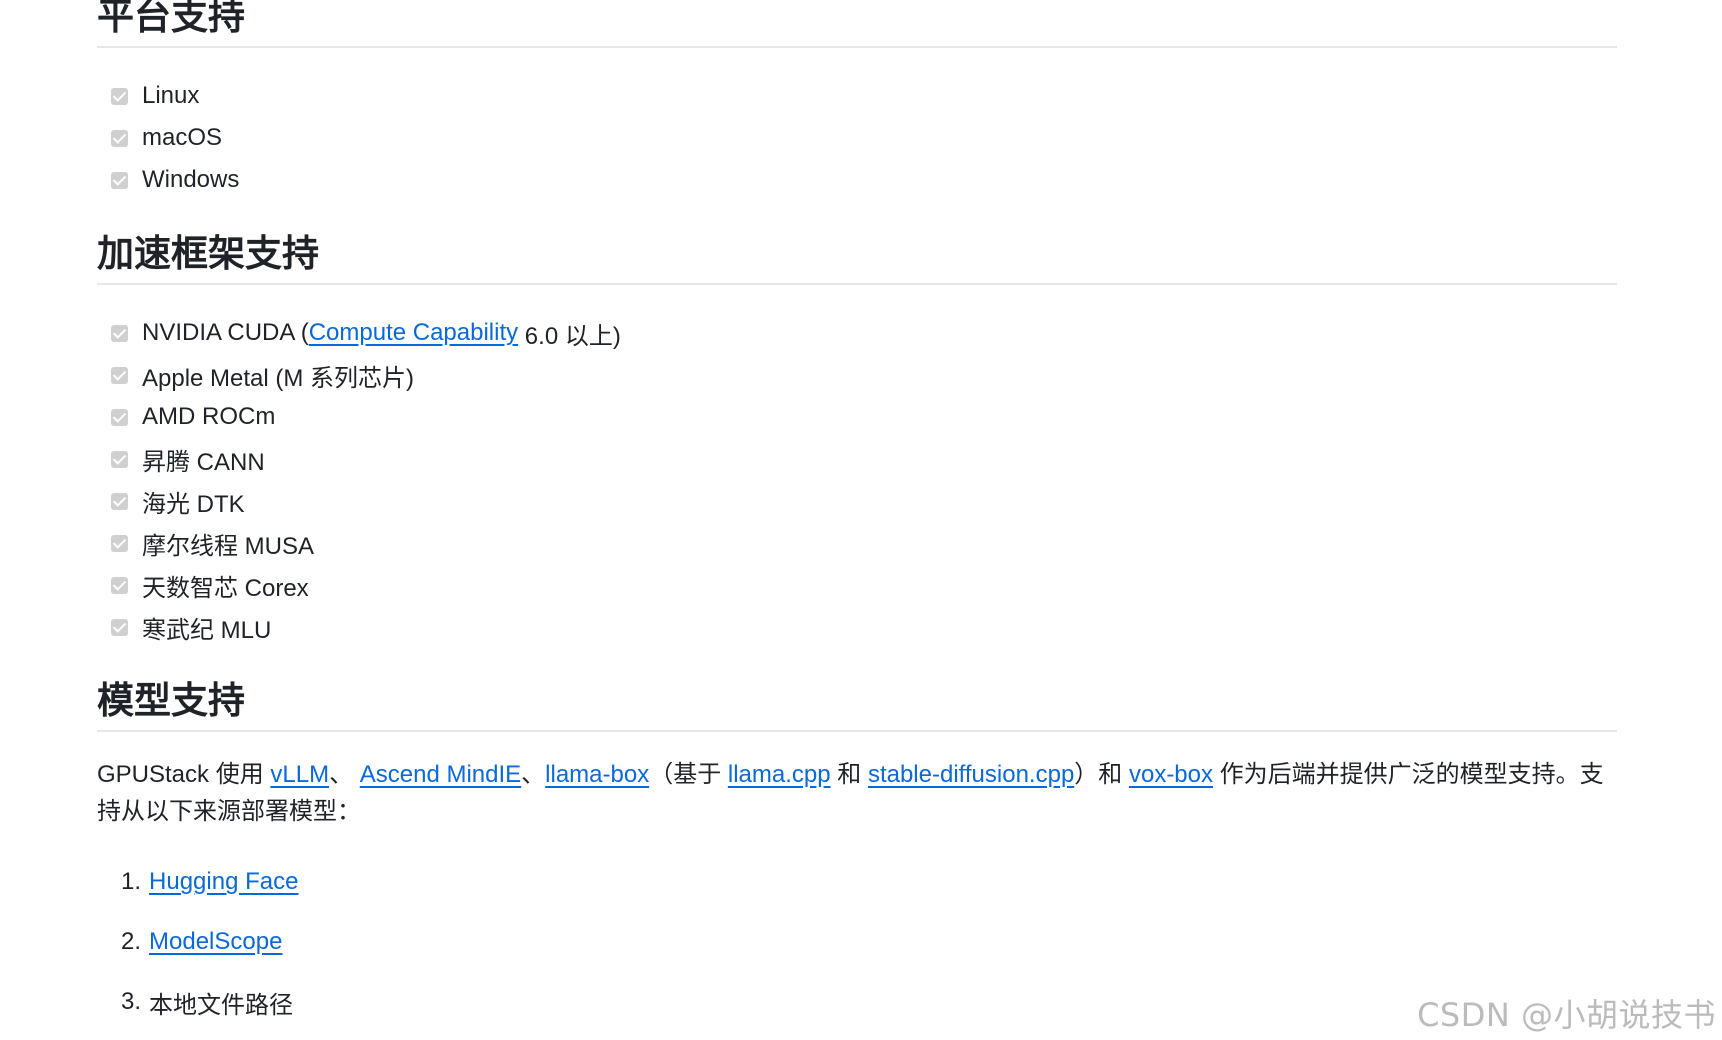 This screenshot has width=1722, height=1040. Describe the element at coordinates (869, 1002) in the screenshot. I see `list-item: 3. 本地文件路径` at that location.